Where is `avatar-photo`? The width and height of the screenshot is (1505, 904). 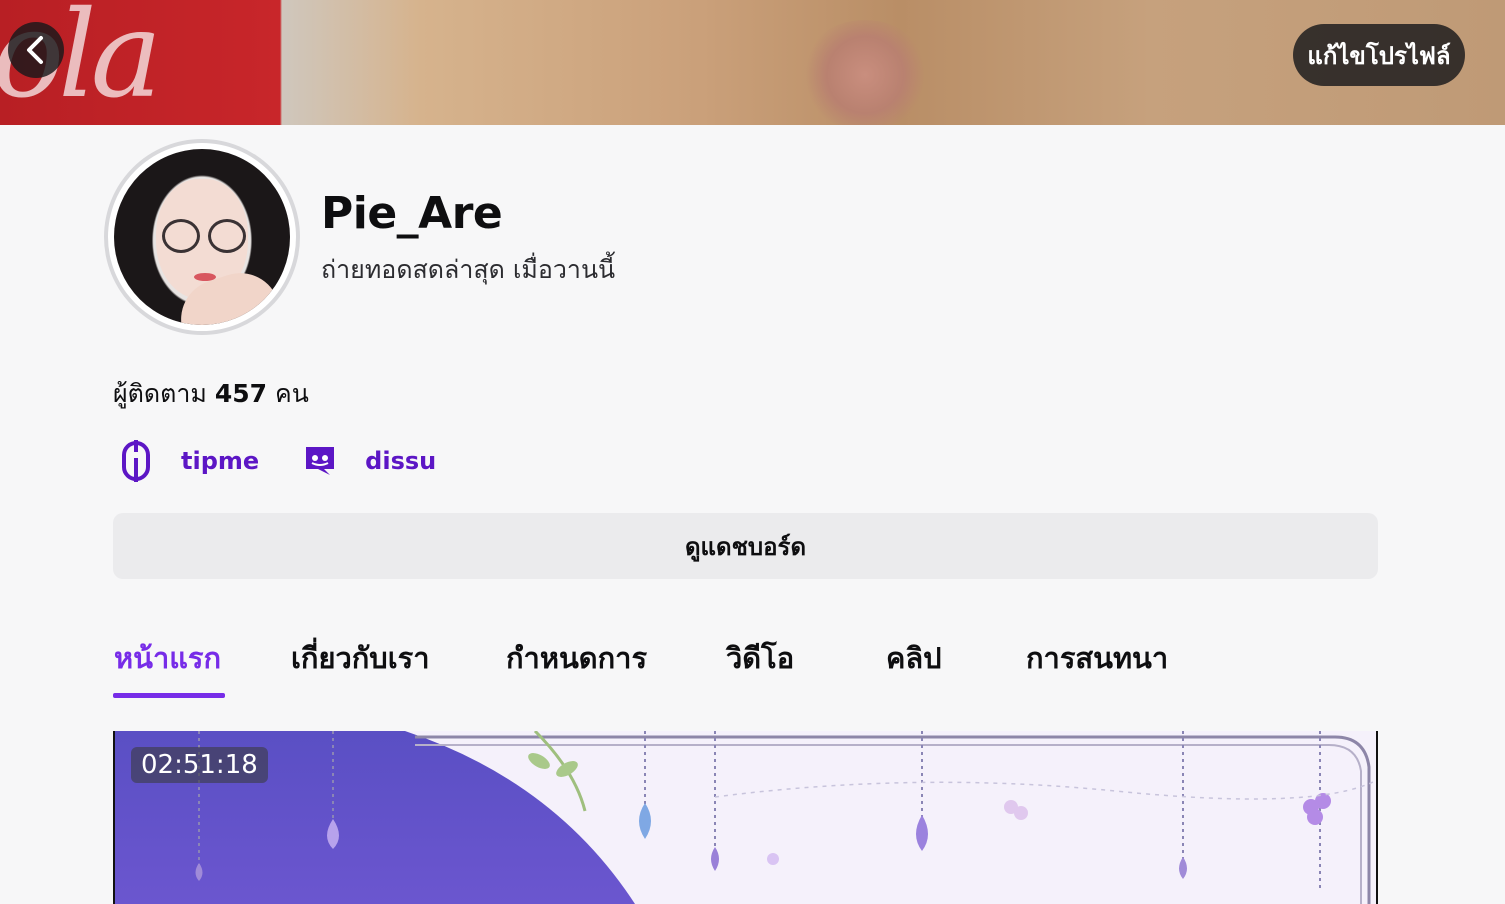 avatar-photo is located at coordinates (202, 237).